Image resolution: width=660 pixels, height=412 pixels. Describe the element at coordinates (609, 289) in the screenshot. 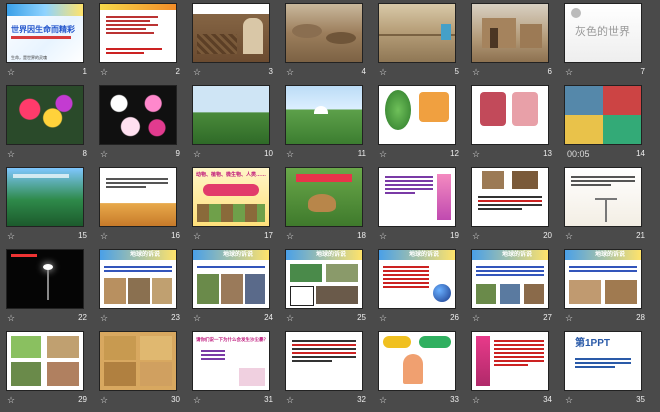

I see `slide-thumbnail-28: 地球的诉说 ☆ 28` at that location.